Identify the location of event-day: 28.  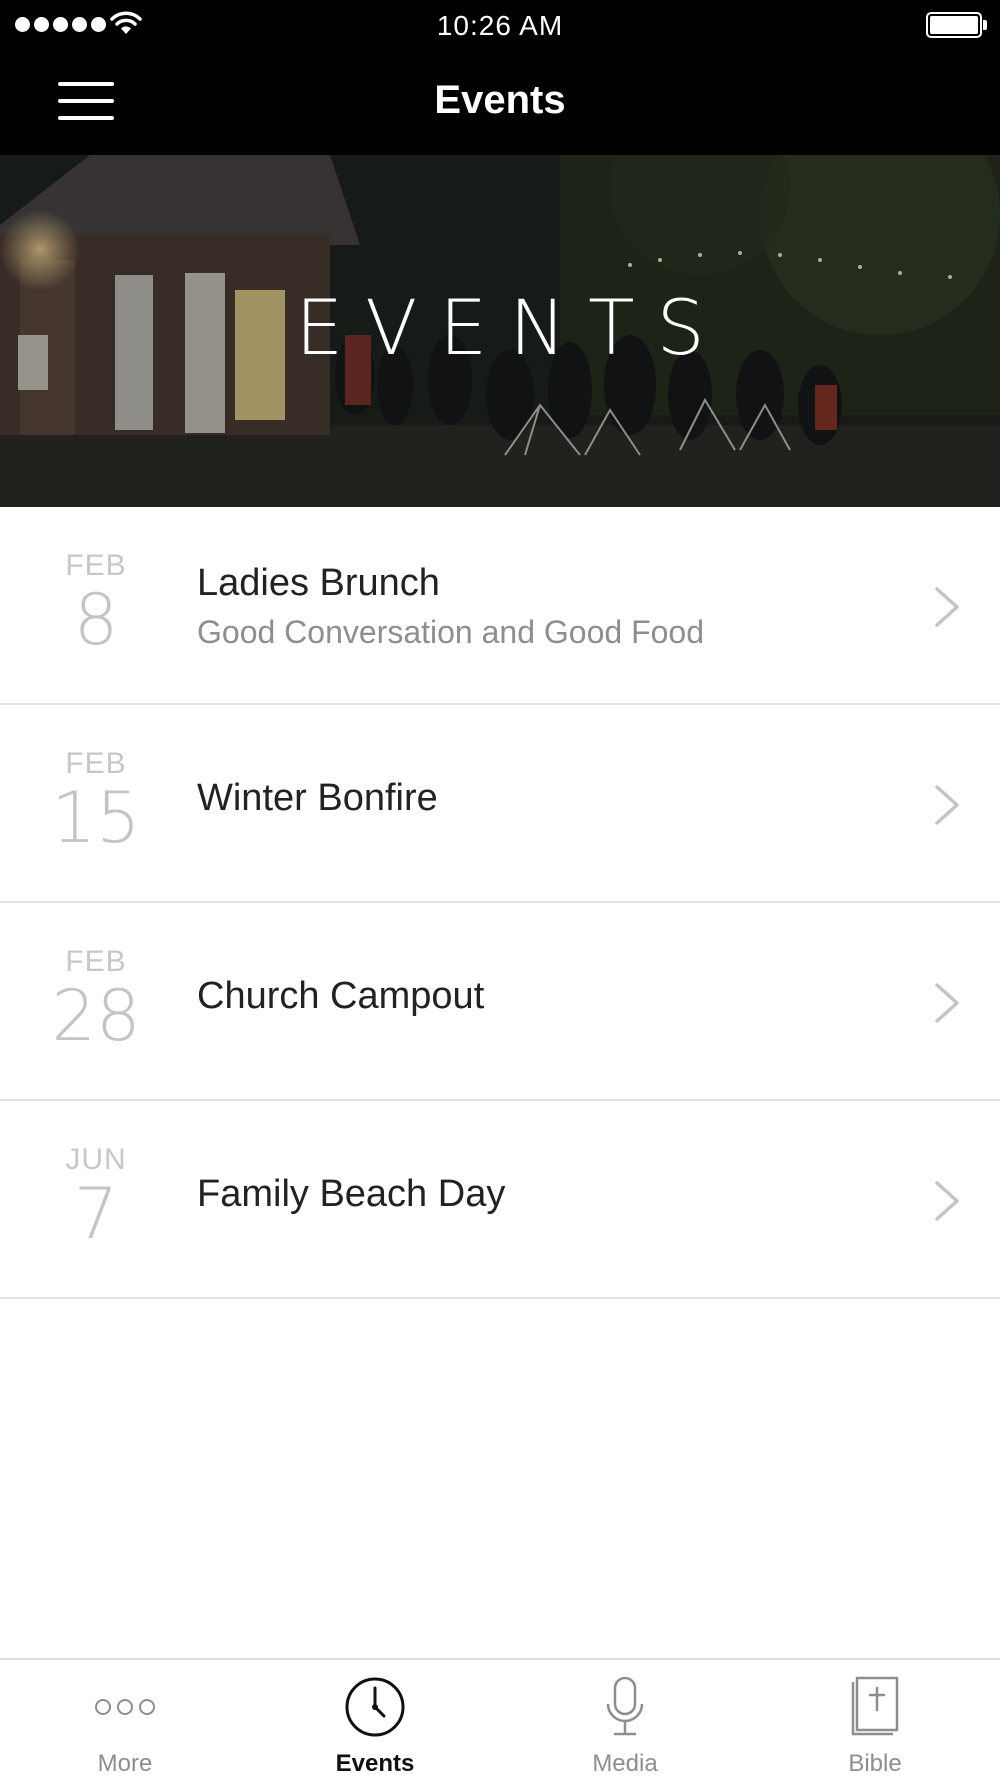
(96, 1016).